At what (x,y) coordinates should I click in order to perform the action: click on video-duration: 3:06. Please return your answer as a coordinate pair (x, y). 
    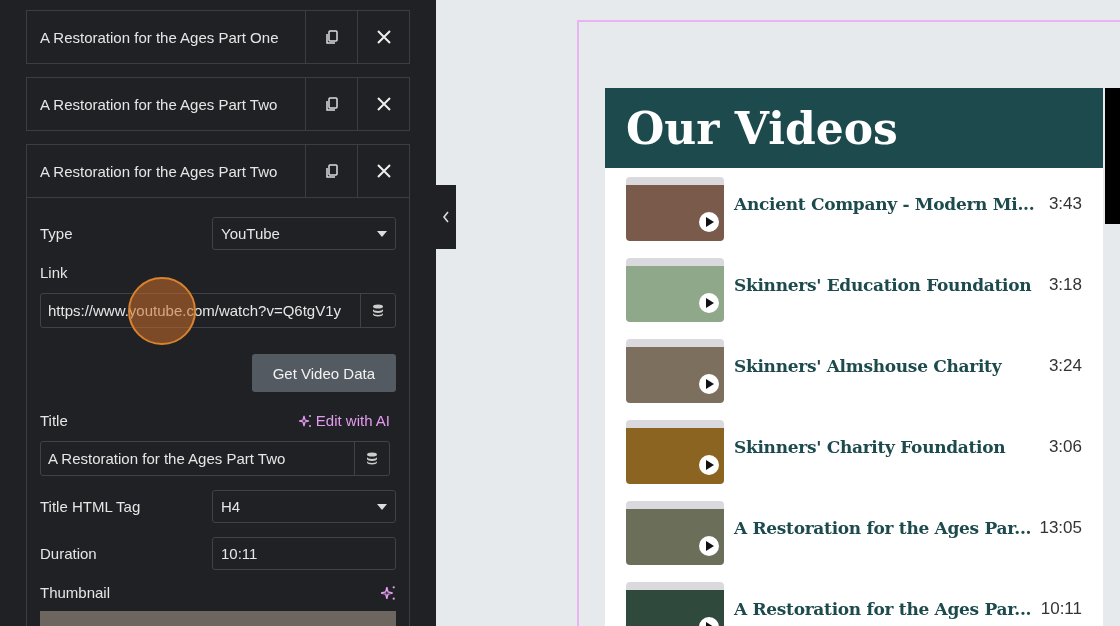
    Looking at the image, I should click on (1065, 447).